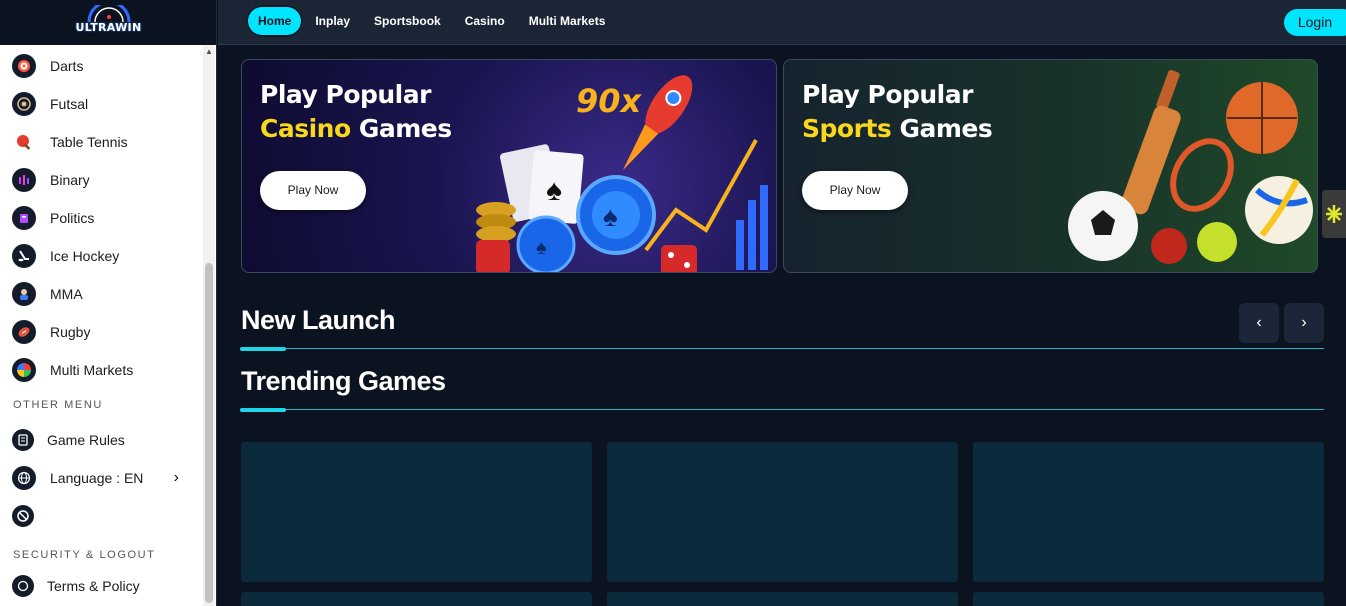  I want to click on sidebar-item-label: Game Rules, so click(86, 440).